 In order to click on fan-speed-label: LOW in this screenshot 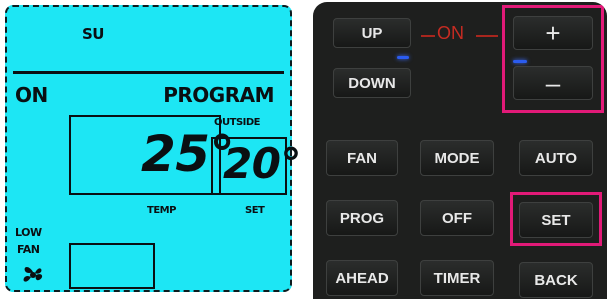, I will do `click(28, 232)`.